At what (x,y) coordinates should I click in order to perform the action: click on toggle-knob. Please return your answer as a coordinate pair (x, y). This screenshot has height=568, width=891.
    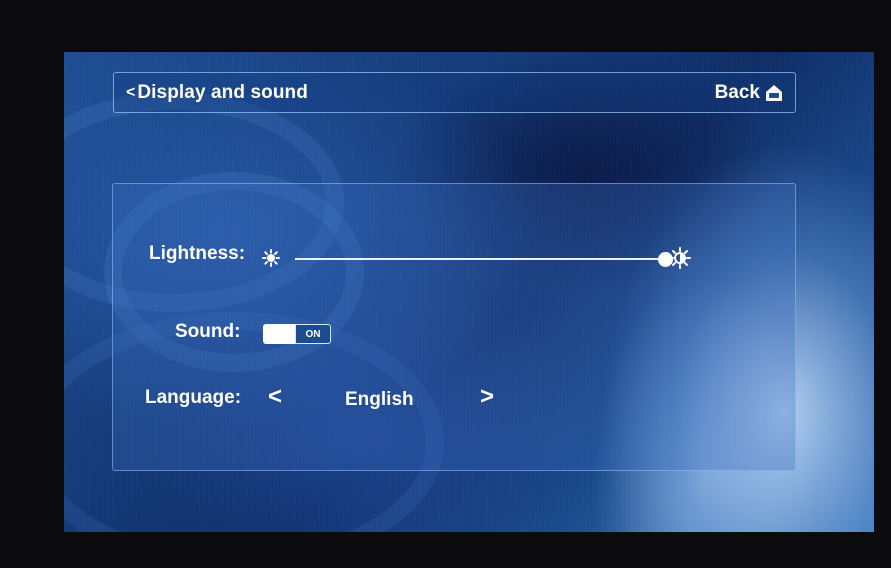
    Looking at the image, I should click on (279, 334).